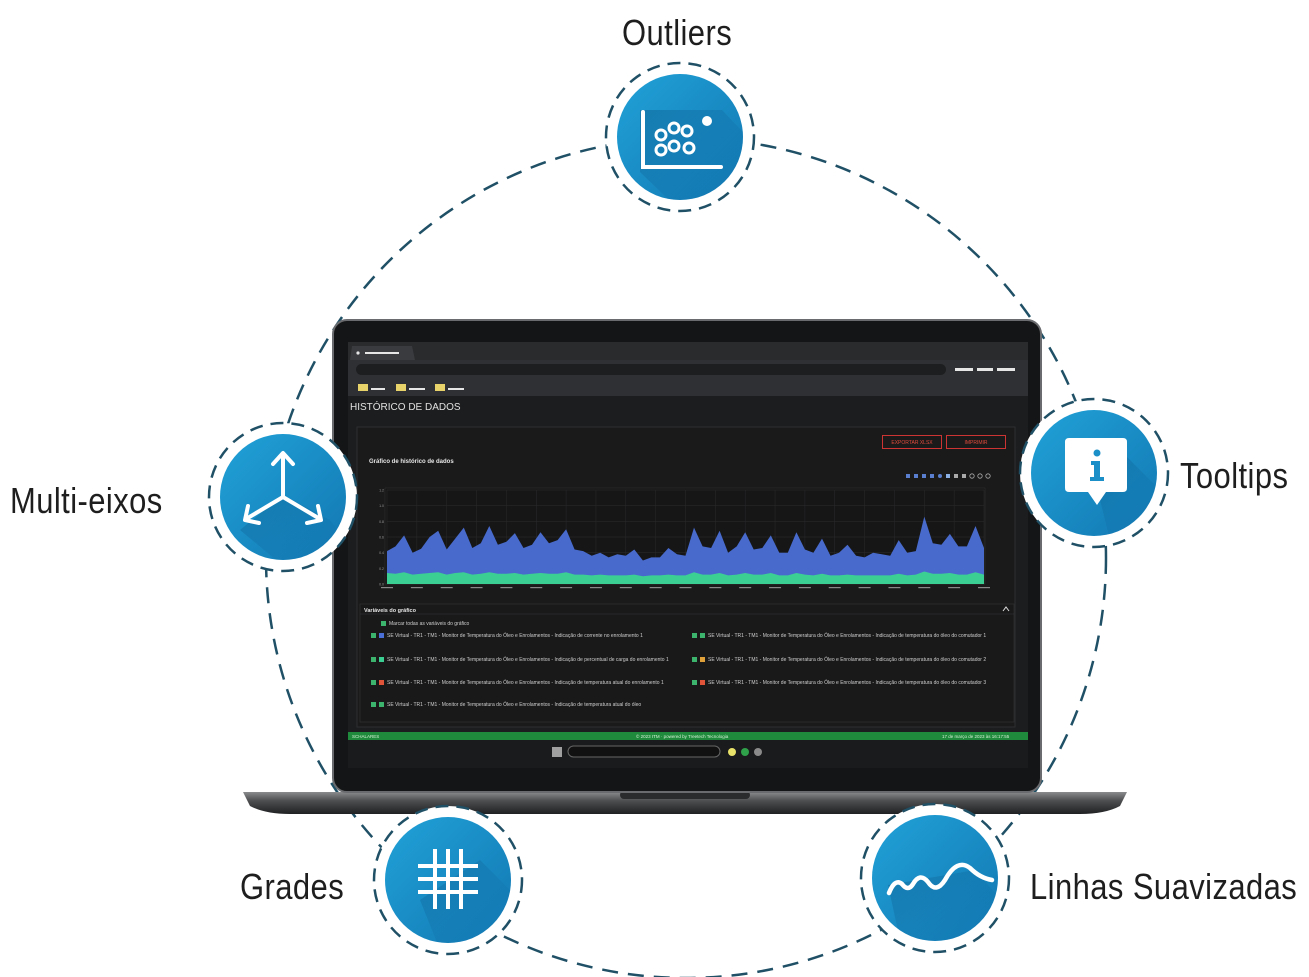 The image size is (1309, 977). Describe the element at coordinates (381, 506) in the screenshot. I see `y-tick-label: 1.0` at that location.